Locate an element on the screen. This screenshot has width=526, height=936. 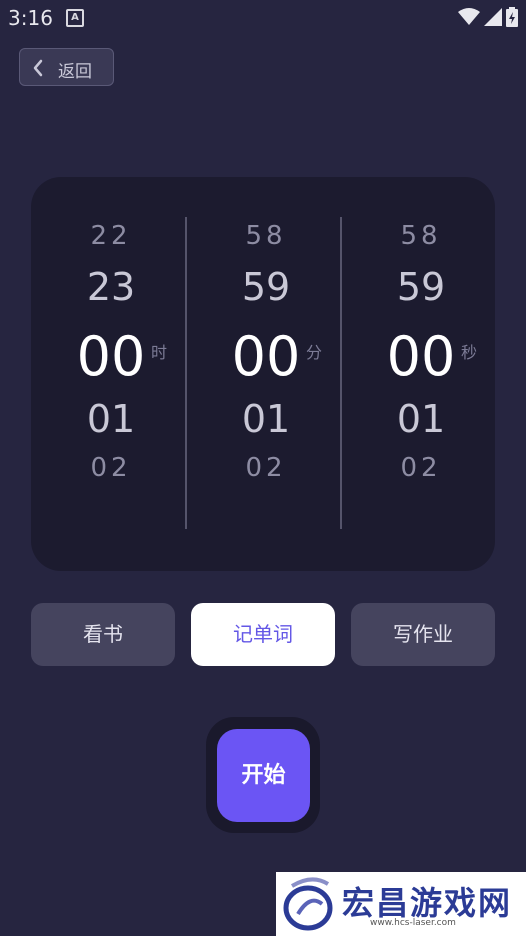
seconds-wheel: 58 59 00 秒 01 02 is located at coordinates (438, 374).